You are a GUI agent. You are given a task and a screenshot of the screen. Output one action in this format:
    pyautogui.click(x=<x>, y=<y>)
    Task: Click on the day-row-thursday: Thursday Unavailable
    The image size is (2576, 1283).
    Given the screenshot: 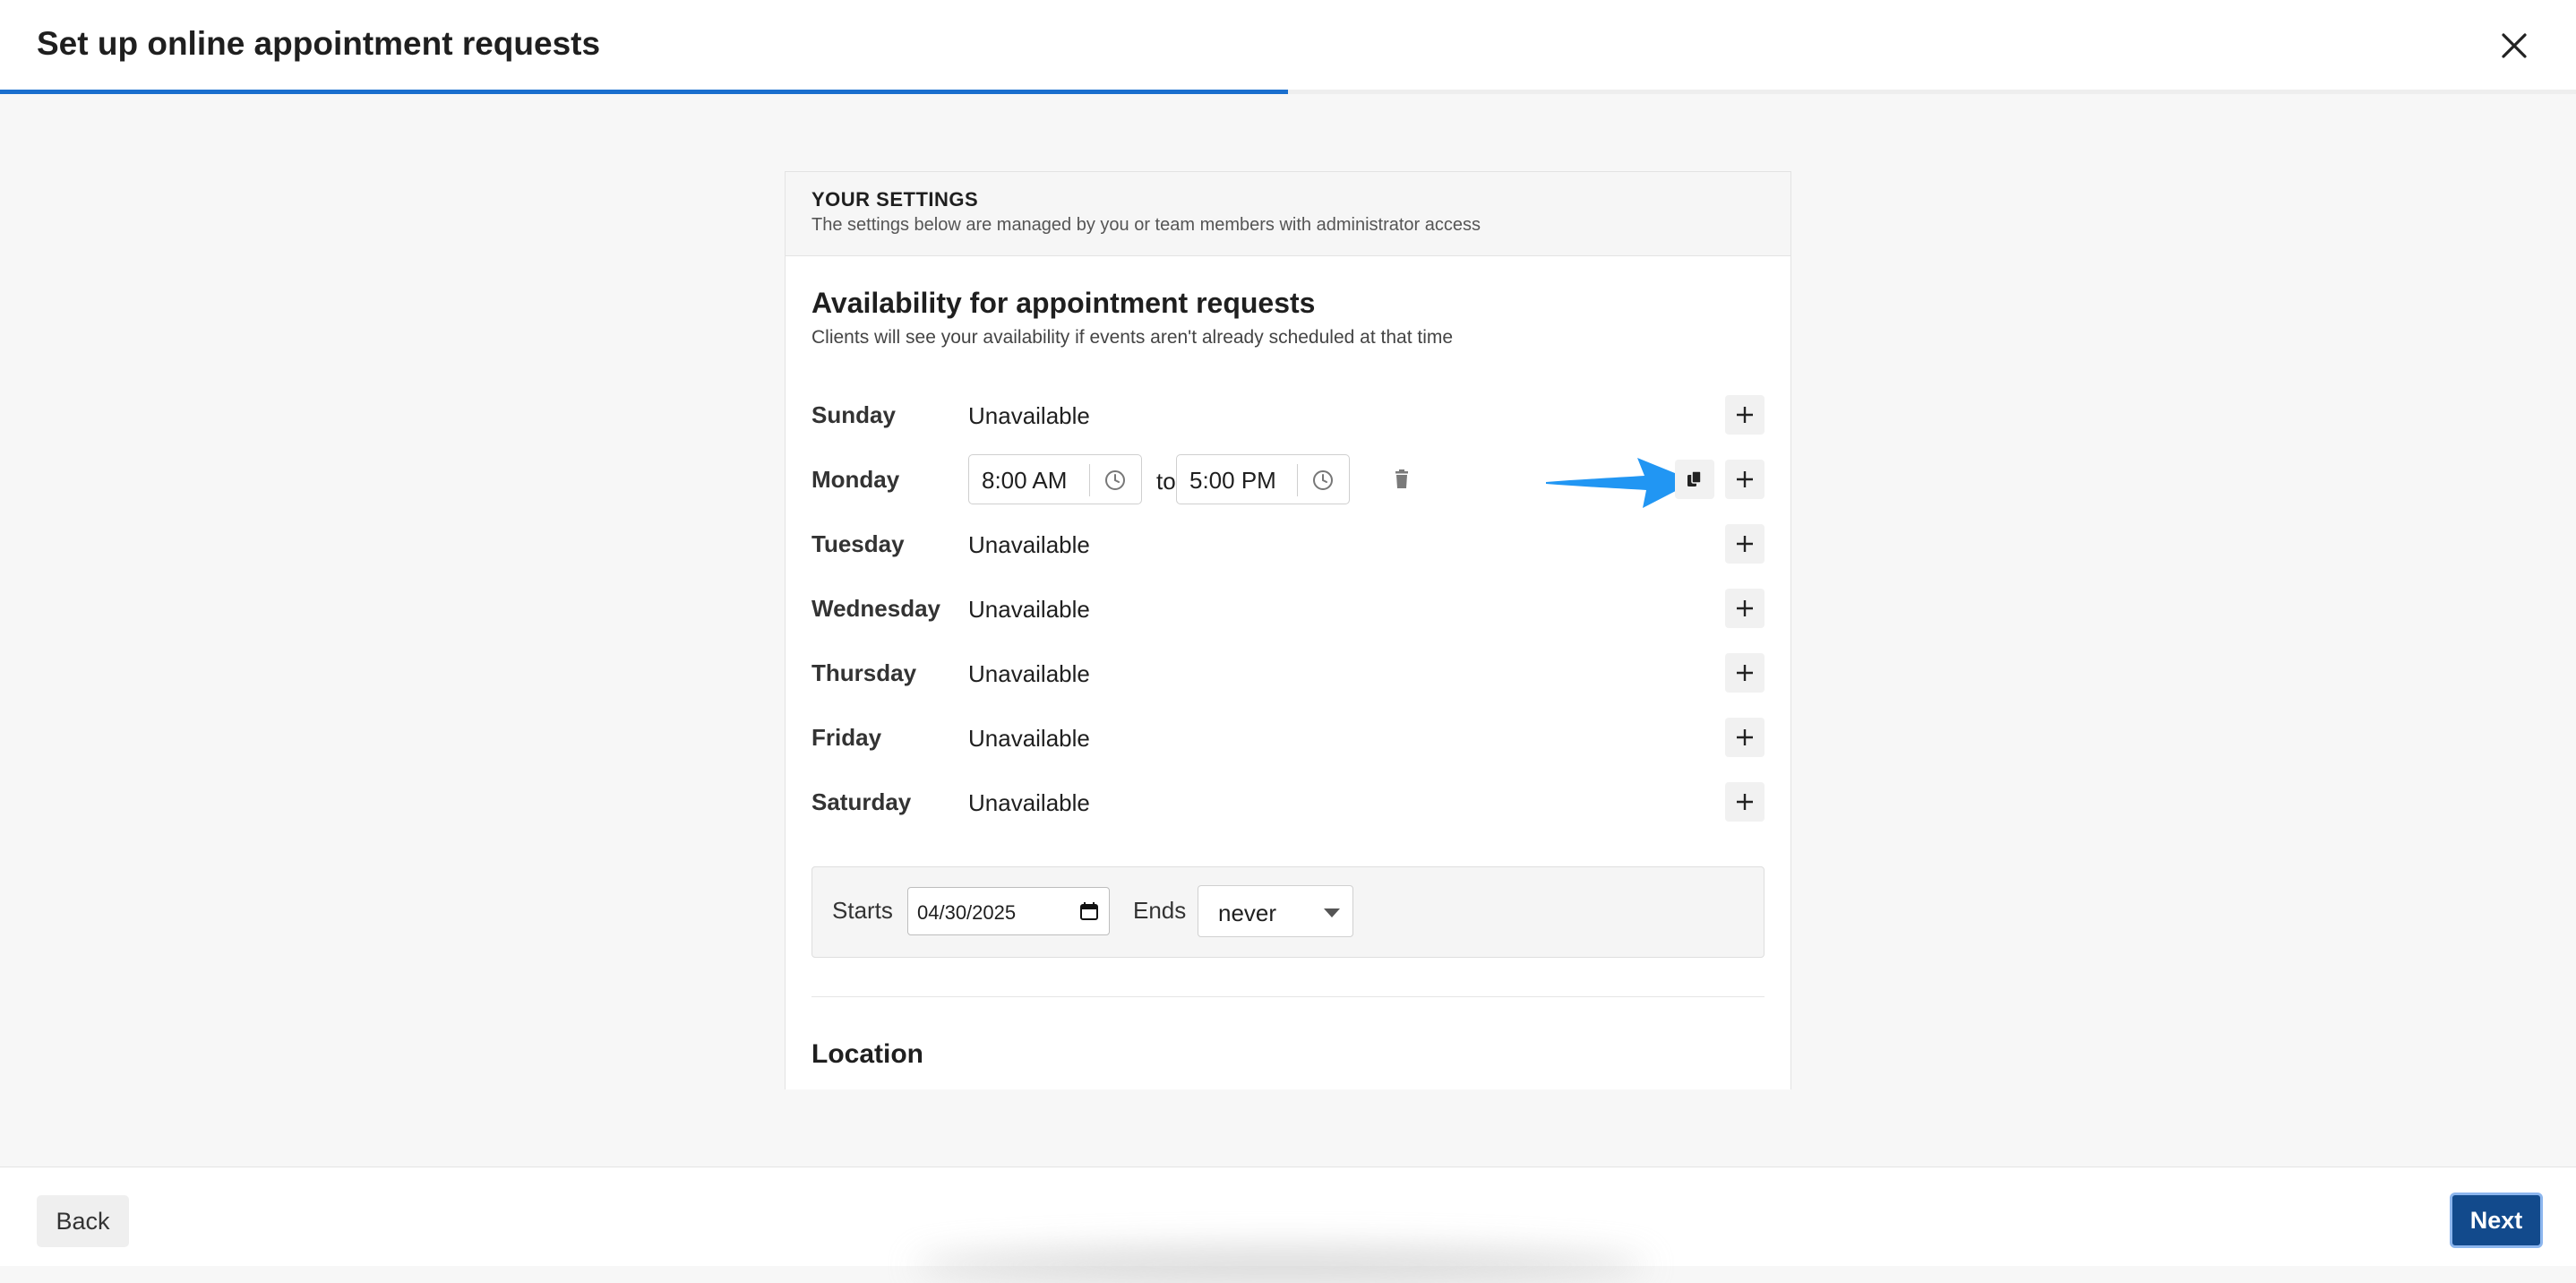 What is the action you would take?
    pyautogui.click(x=1288, y=673)
    